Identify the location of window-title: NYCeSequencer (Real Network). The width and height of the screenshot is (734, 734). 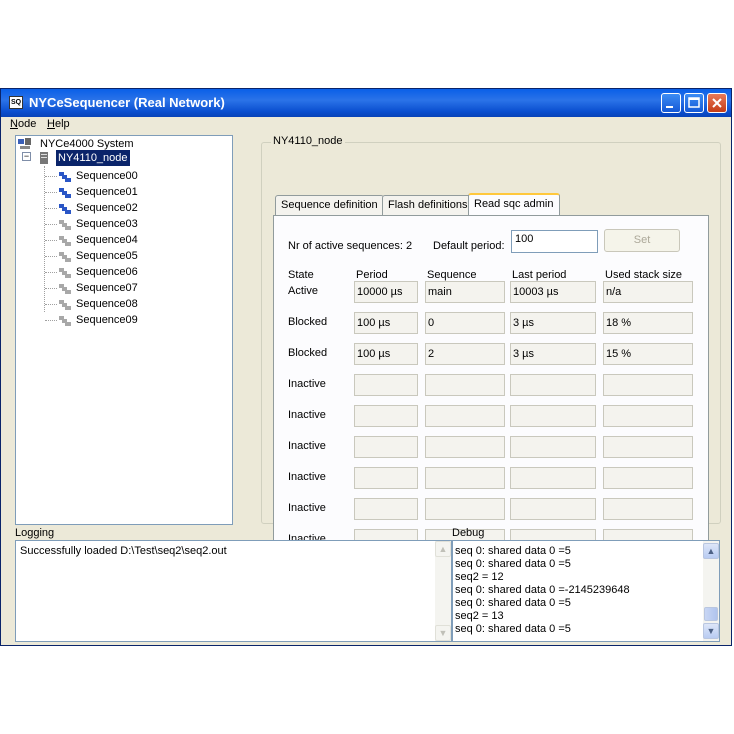
(127, 102).